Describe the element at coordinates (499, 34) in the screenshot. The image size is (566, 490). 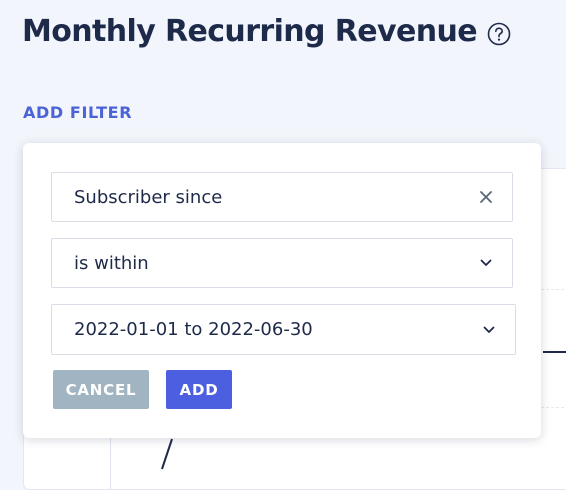
I see `question-circle-icon` at that location.